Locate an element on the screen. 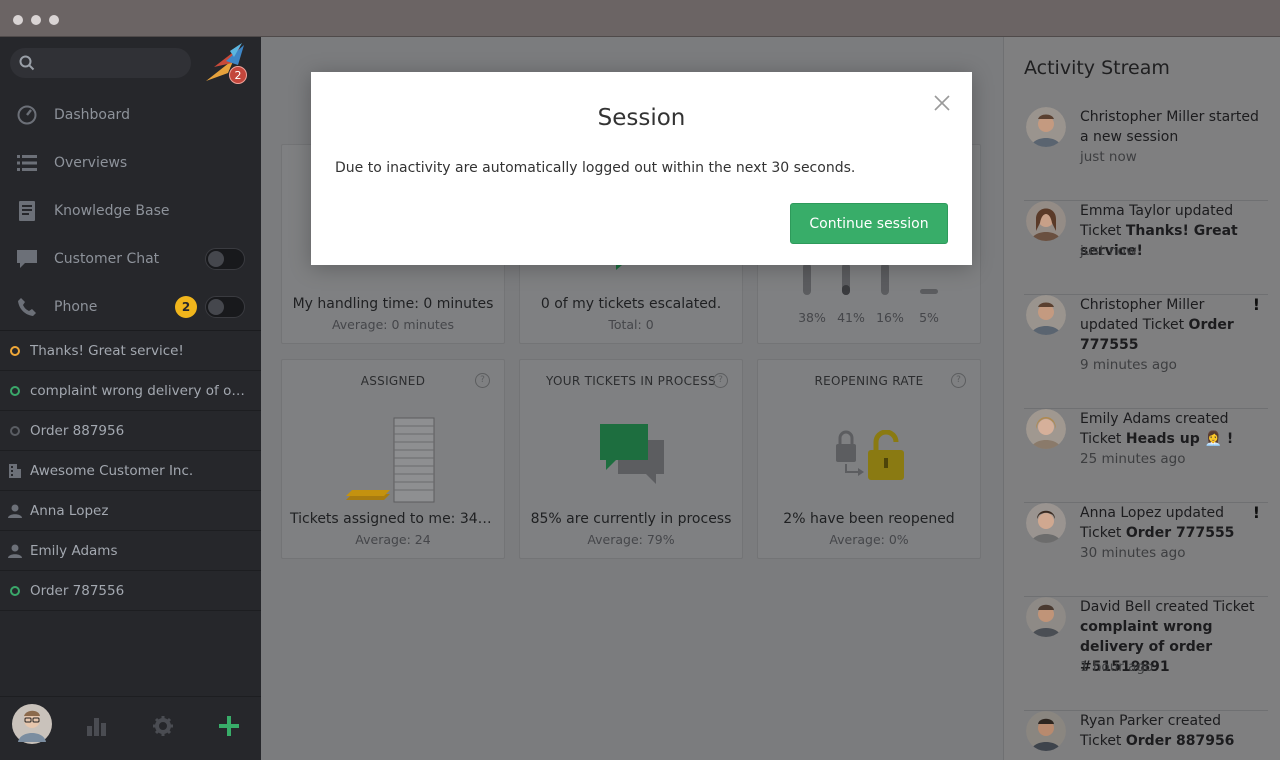 The width and height of the screenshot is (1280, 760). window-minimize-control is located at coordinates (36, 20).